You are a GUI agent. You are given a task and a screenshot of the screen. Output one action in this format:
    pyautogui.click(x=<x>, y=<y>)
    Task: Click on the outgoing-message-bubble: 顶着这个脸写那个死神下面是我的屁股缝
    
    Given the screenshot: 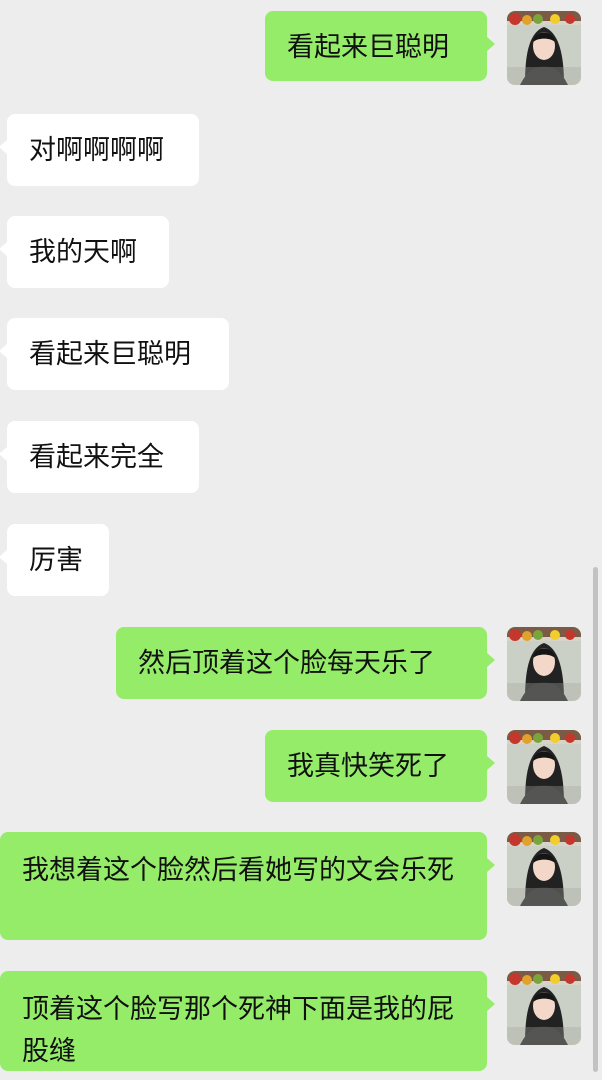 What is the action you would take?
    pyautogui.click(x=247, y=1021)
    